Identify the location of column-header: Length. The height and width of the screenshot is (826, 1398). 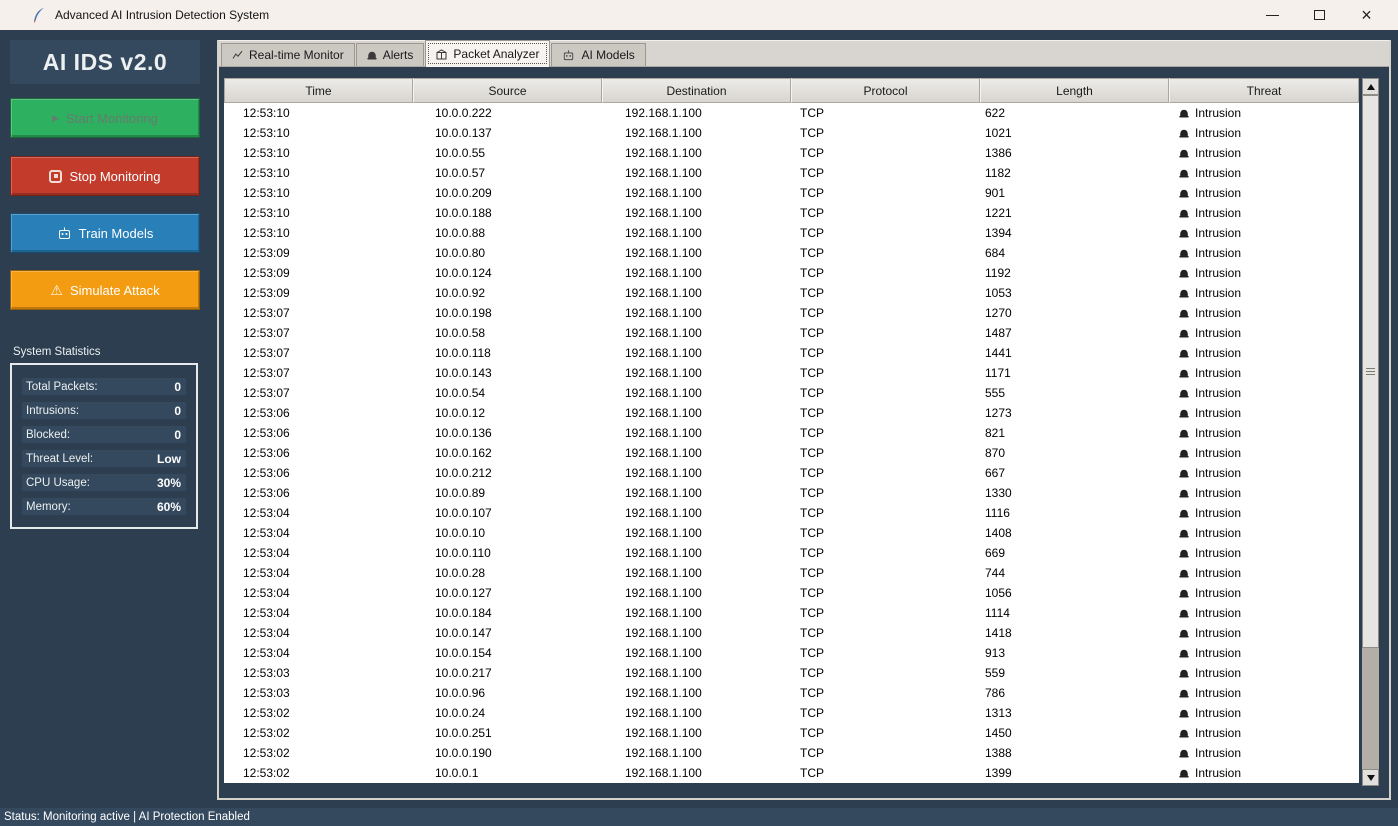
(1074, 90).